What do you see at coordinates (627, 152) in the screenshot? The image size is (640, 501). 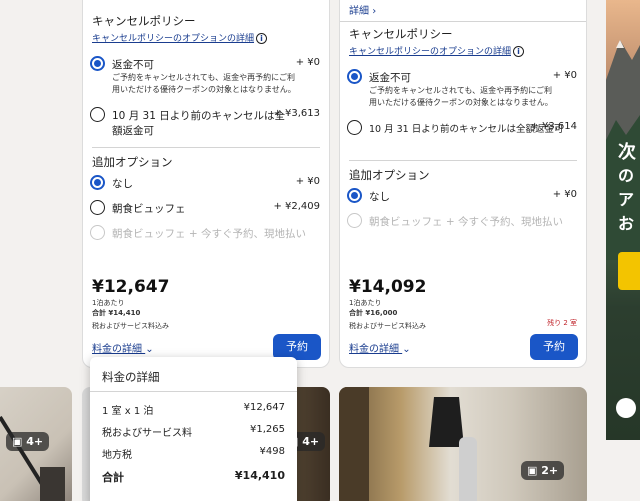 I see `ad-text: 次` at bounding box center [627, 152].